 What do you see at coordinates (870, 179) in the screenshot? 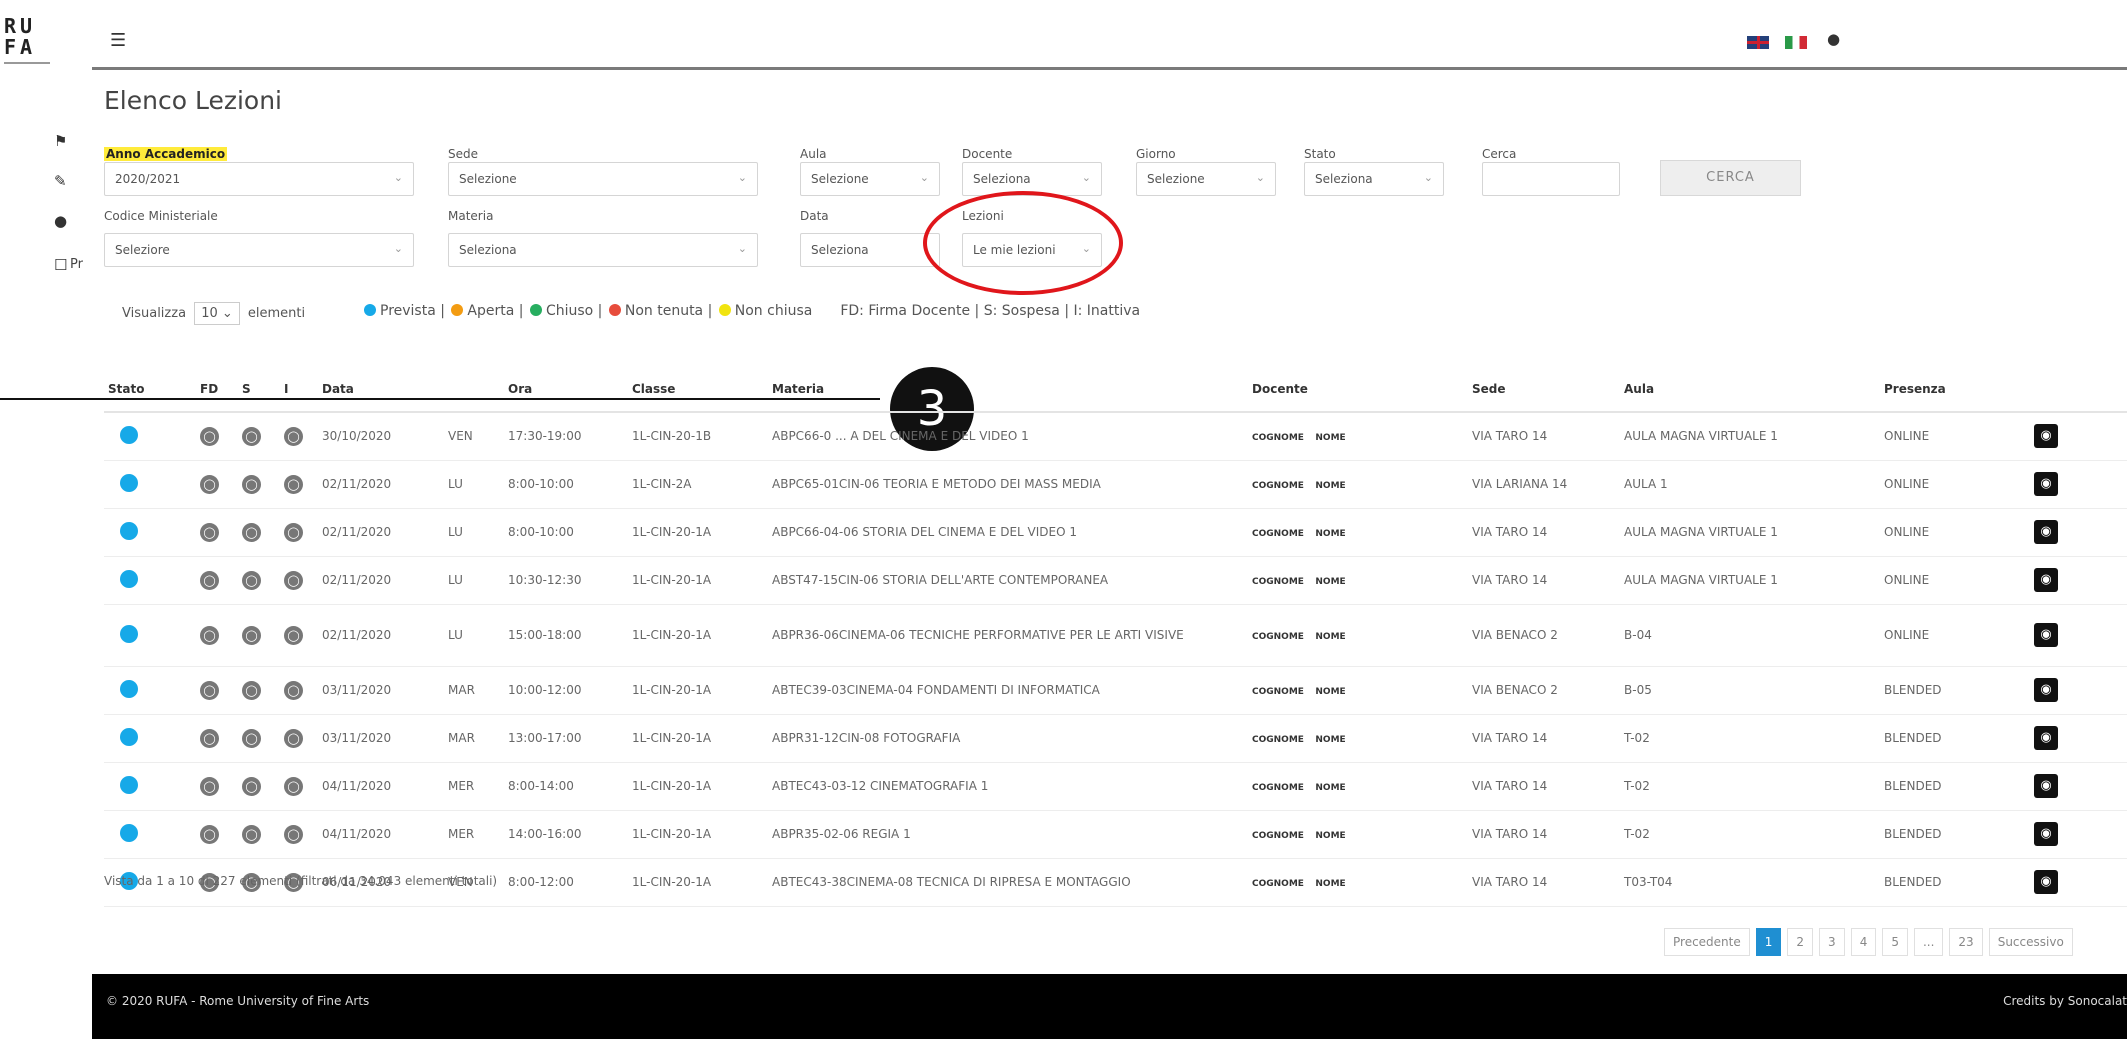
I see `aula-select: Selezione ⌄` at bounding box center [870, 179].